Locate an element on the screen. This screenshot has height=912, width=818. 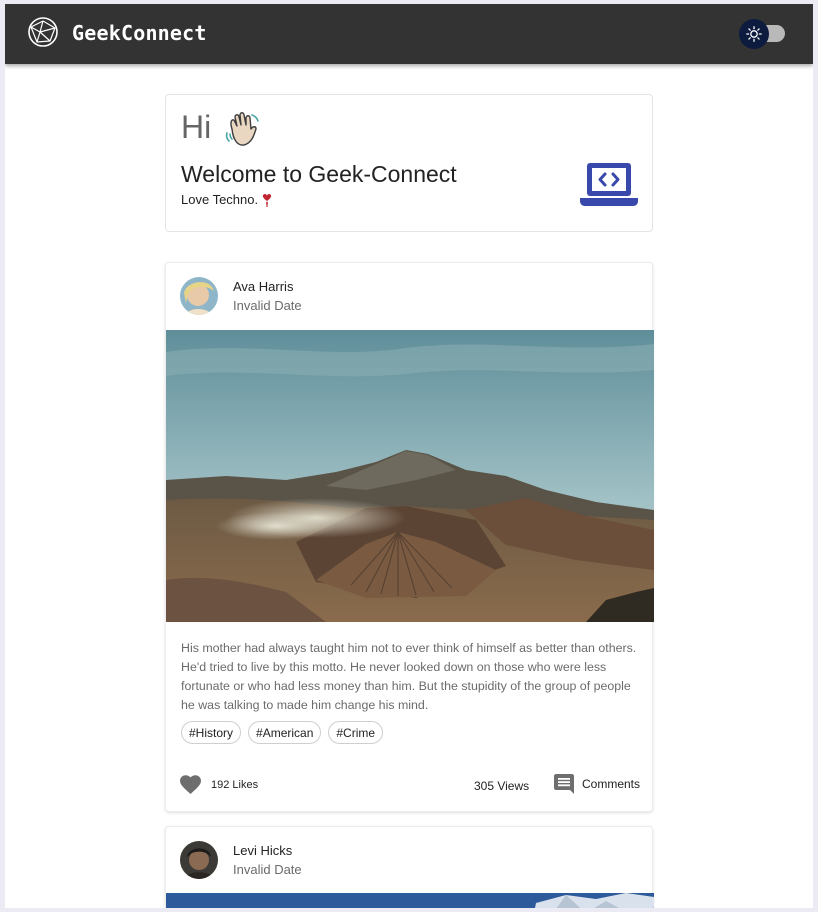
tagline: Love Techno. is located at coordinates (227, 199).